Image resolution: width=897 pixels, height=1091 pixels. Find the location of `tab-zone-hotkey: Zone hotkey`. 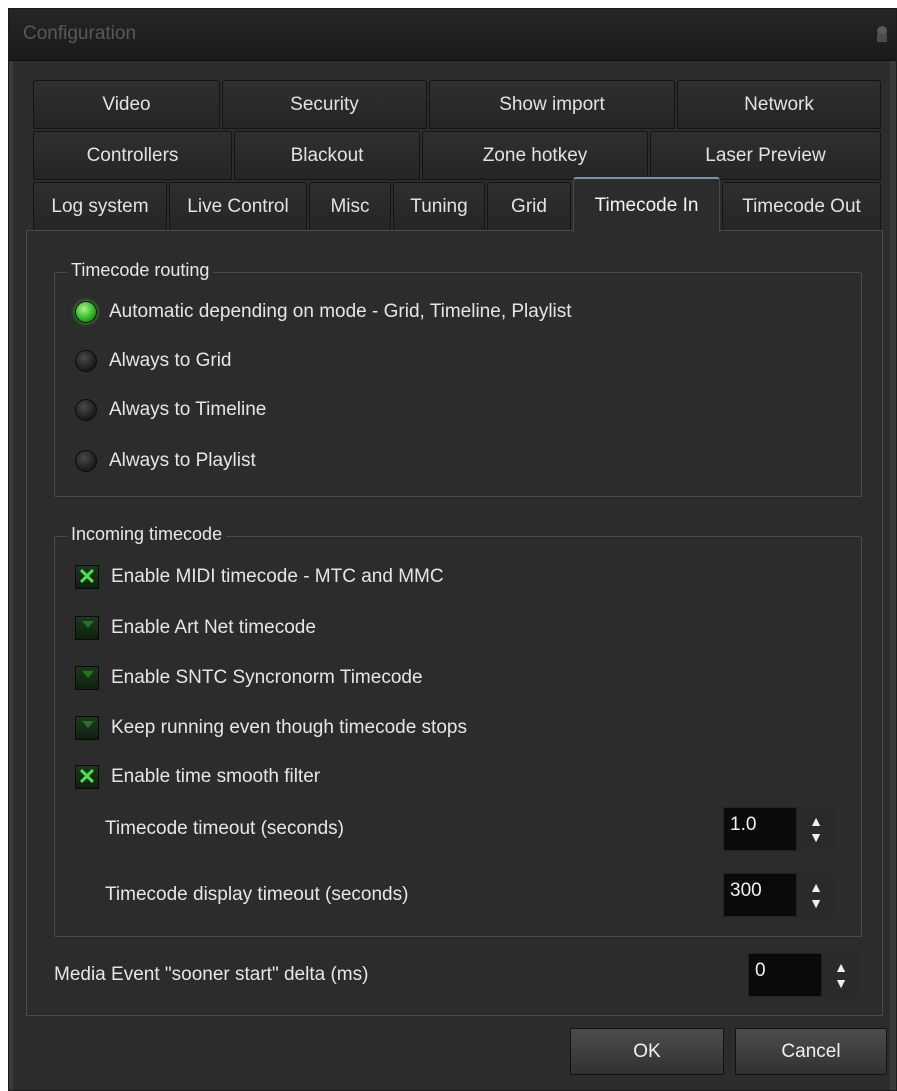

tab-zone-hotkey: Zone hotkey is located at coordinates (535, 155).